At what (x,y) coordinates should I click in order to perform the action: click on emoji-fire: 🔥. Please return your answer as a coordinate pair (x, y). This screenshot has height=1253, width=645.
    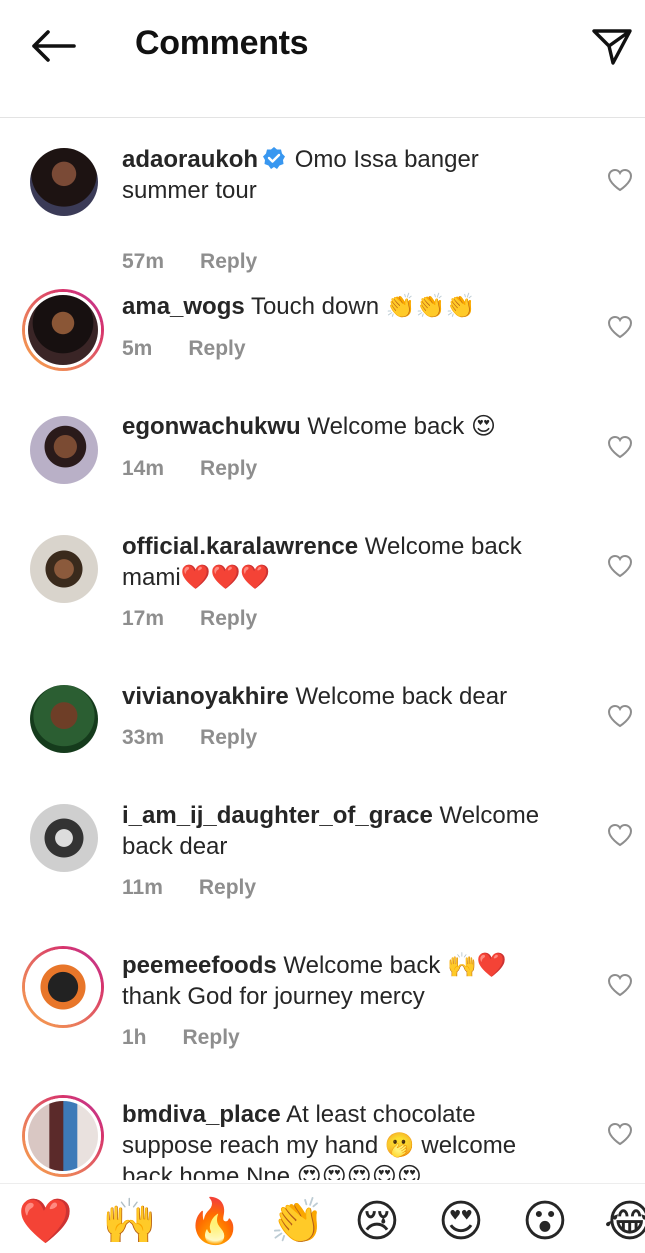
    Looking at the image, I should click on (214, 1222).